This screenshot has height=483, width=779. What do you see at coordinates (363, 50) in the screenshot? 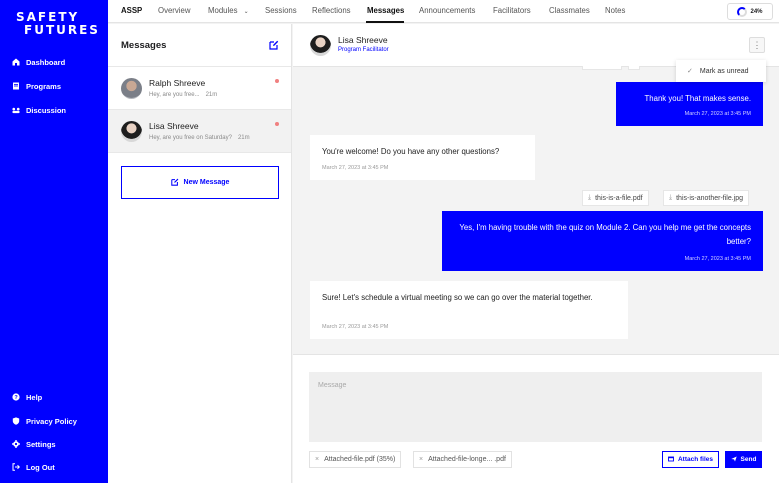
I see `chat-contact-role: Program Facilitator` at bounding box center [363, 50].